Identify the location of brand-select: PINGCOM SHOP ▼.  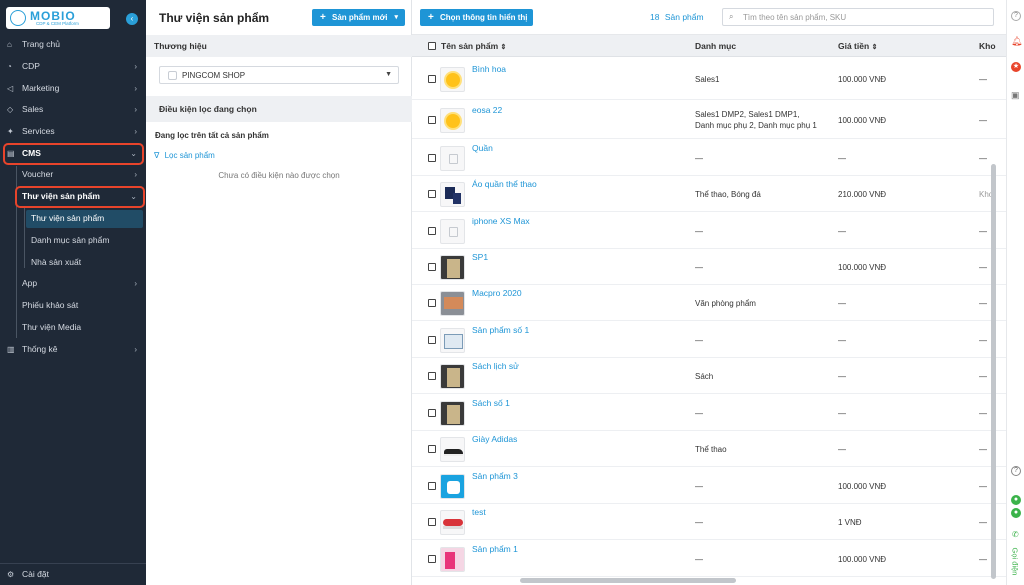
(279, 75).